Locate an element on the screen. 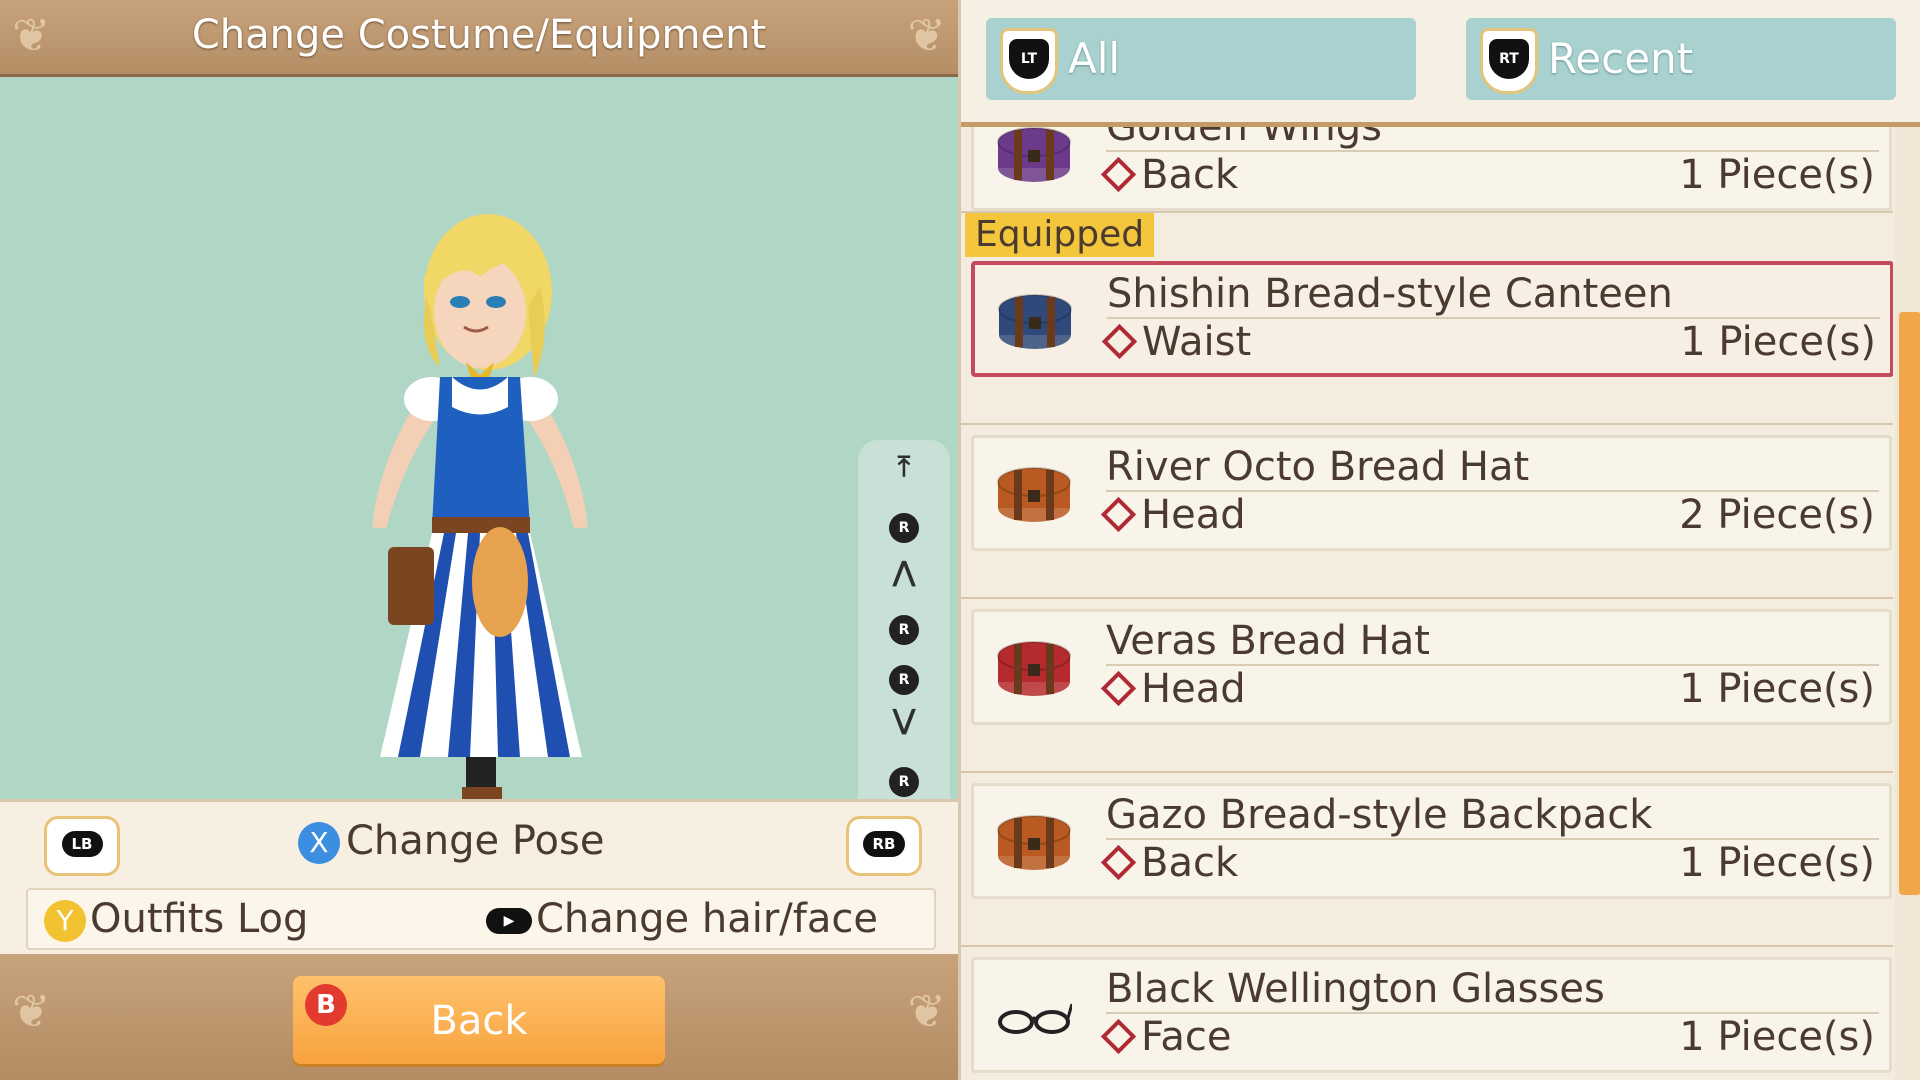 The height and width of the screenshot is (1080, 1920). lt-button-icon: LT is located at coordinates (1029, 61).